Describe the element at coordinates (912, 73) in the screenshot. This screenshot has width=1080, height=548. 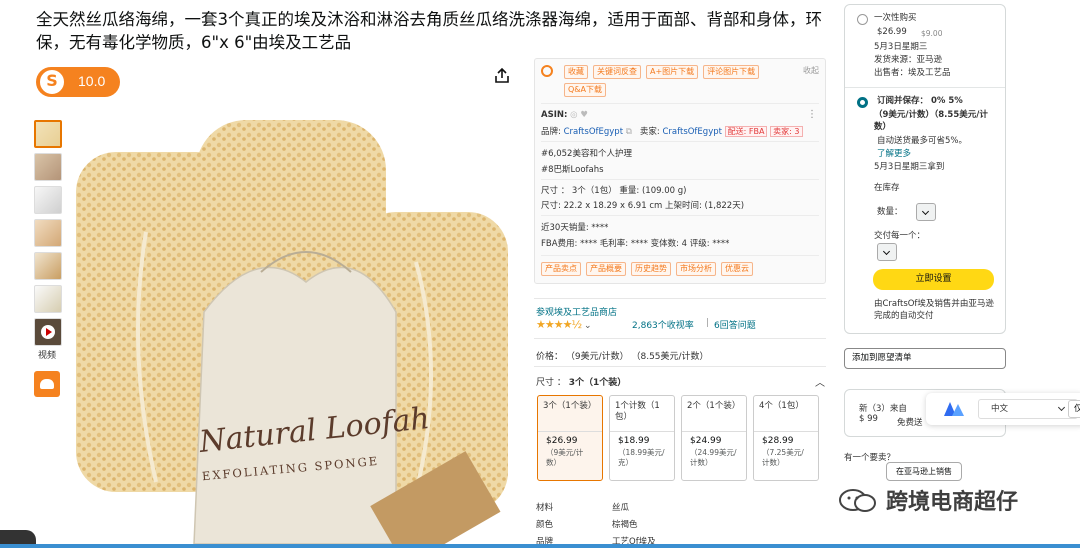
I see `sold-by: 出售者：埃及工艺品` at that location.